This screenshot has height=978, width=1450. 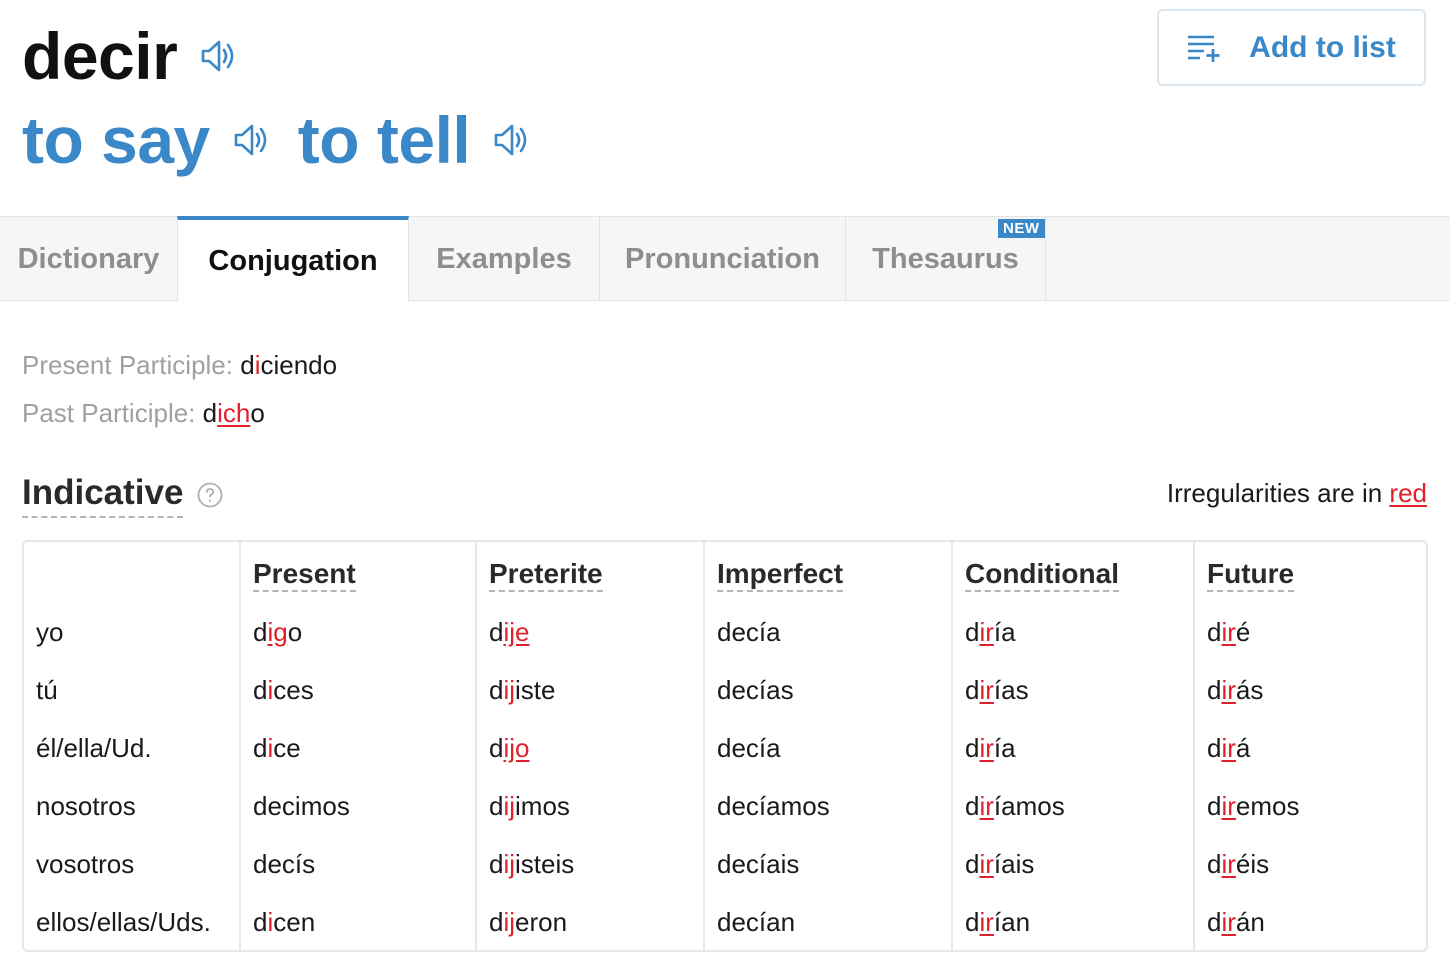 I want to click on past-participle-value: dicho, so click(x=233, y=413).